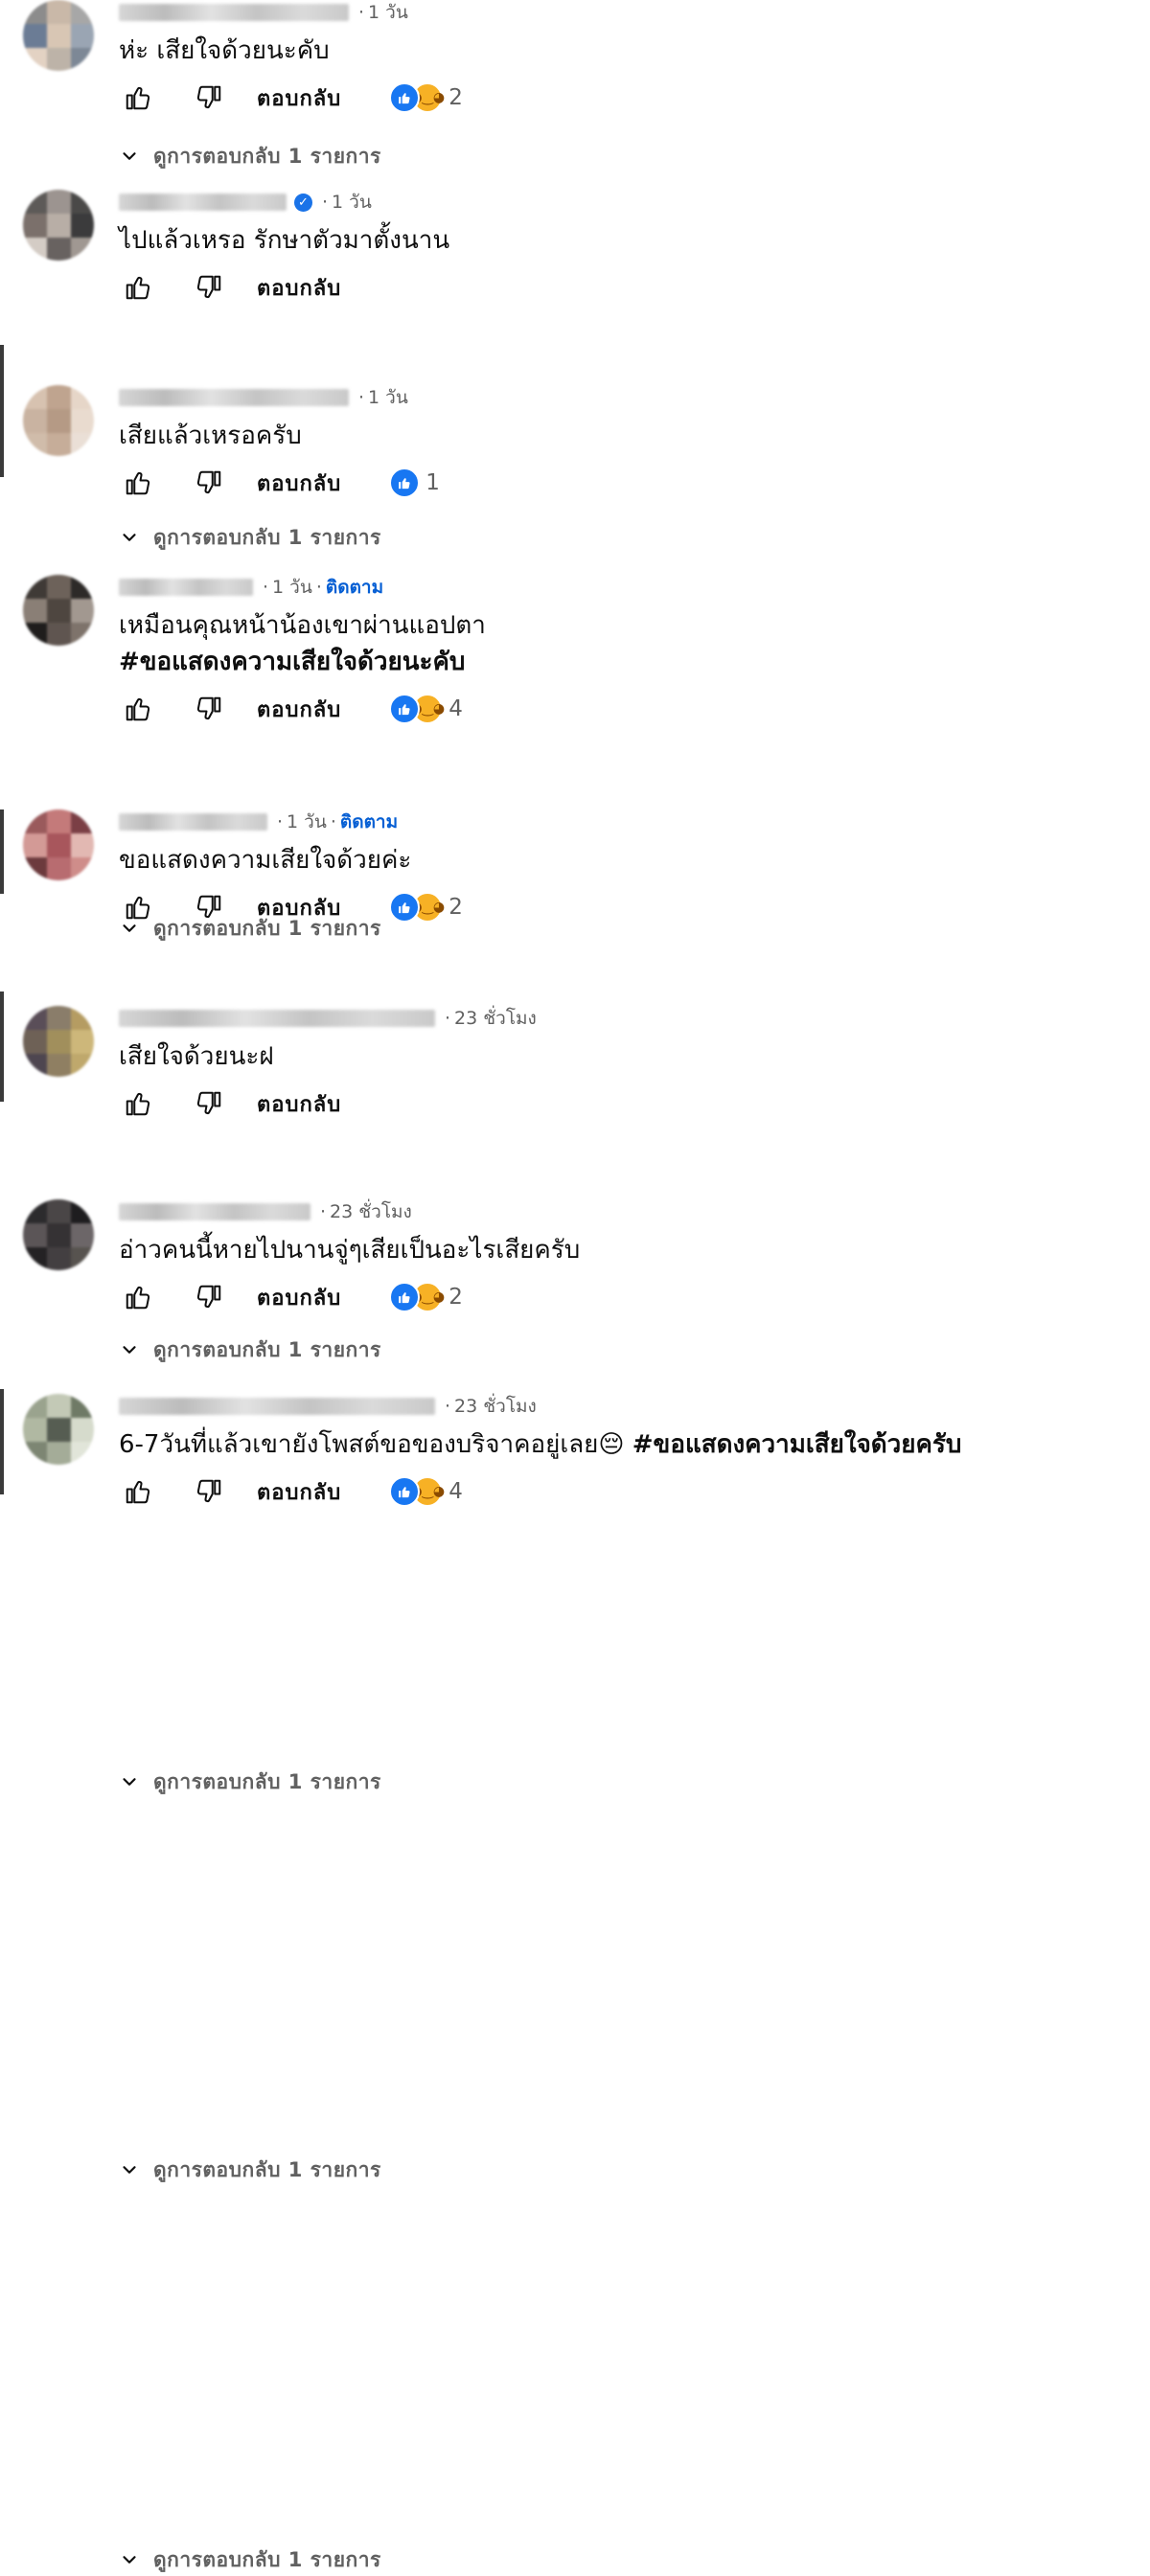 This screenshot has height=2576, width=1150. What do you see at coordinates (627, 397) in the screenshot?
I see `comment-meta: · 1 วัน` at bounding box center [627, 397].